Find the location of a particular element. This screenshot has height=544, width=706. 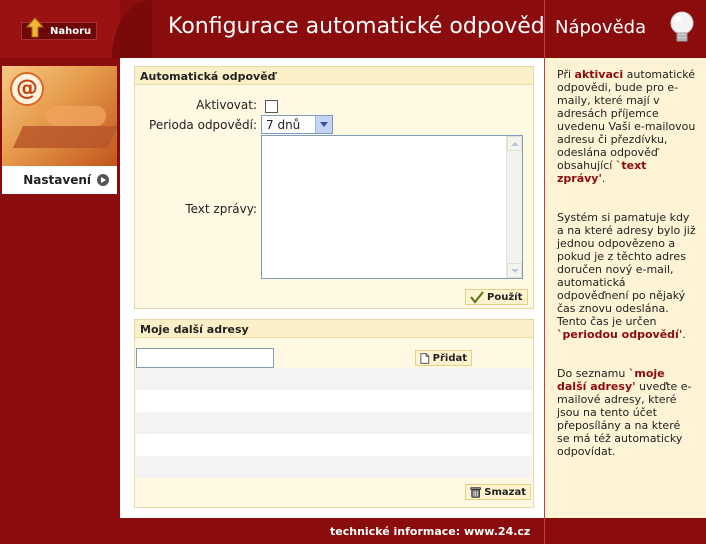

footer-text: technické informace: www.24.cz is located at coordinates (430, 531).